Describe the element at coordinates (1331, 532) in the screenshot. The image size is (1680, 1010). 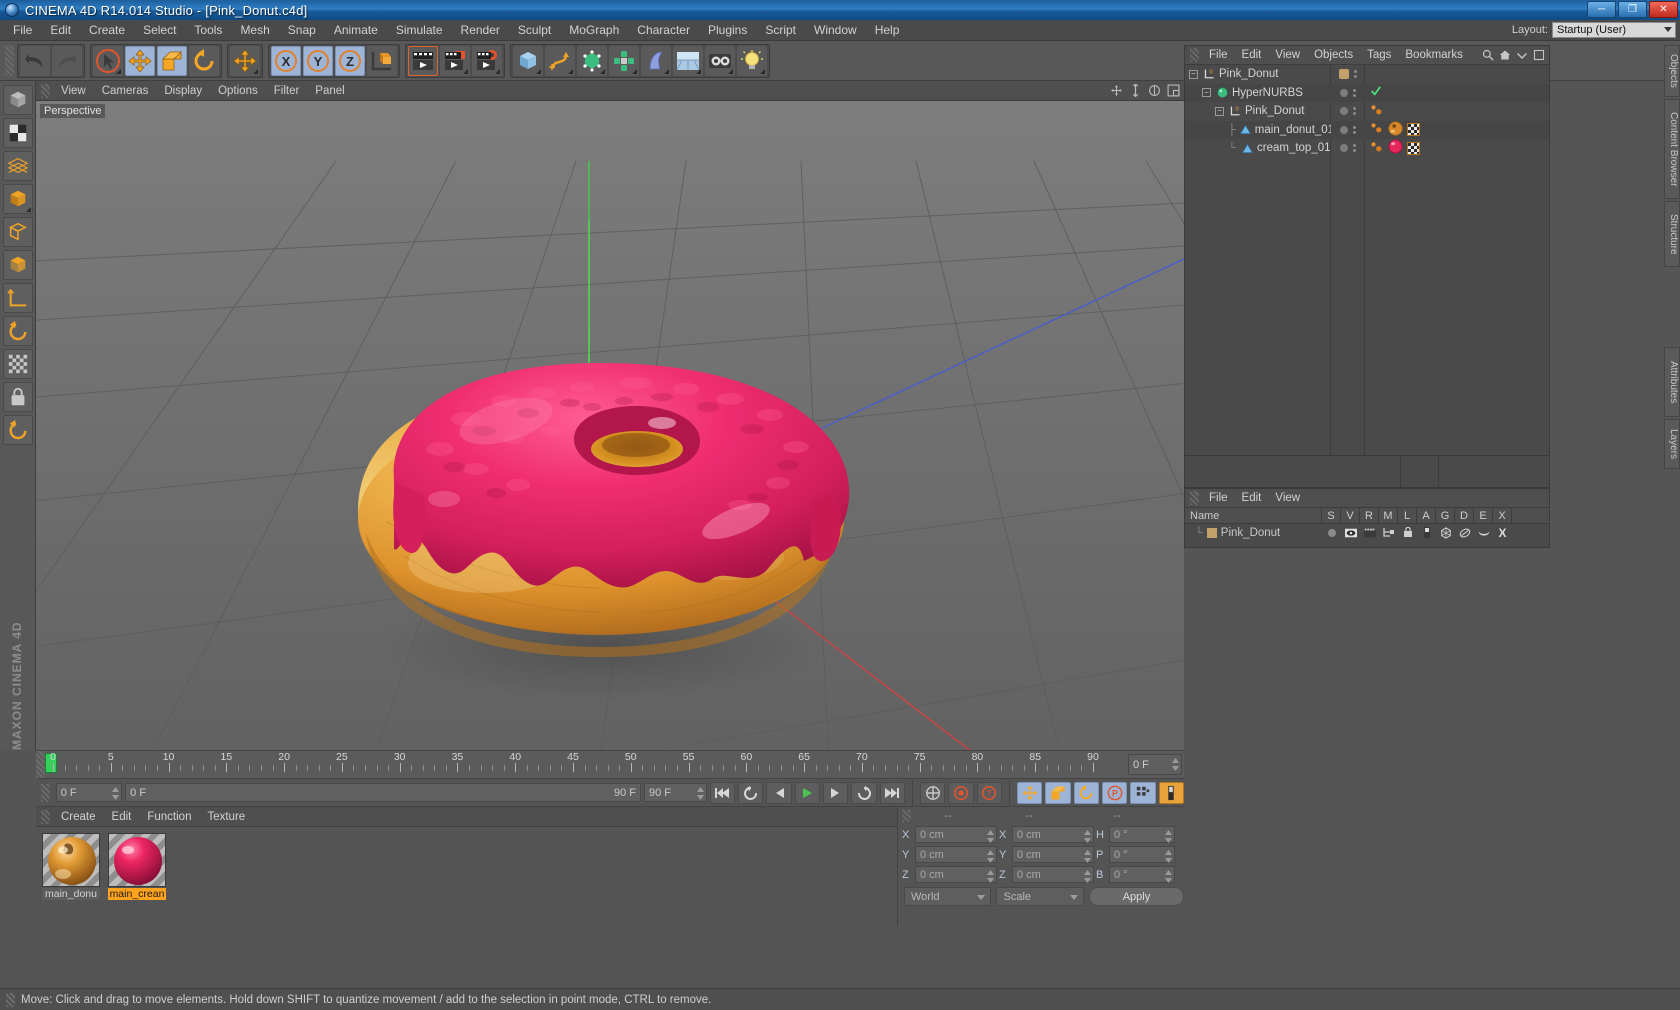
I see `layer-solo-toggle` at that location.